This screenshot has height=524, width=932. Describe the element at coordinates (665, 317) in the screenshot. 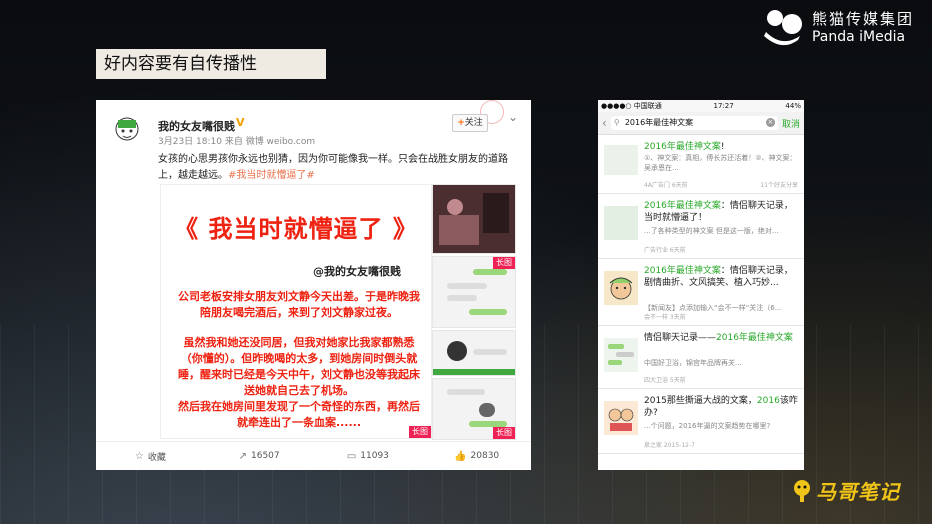

I see `result-footer: 会不一样 3天前` at that location.